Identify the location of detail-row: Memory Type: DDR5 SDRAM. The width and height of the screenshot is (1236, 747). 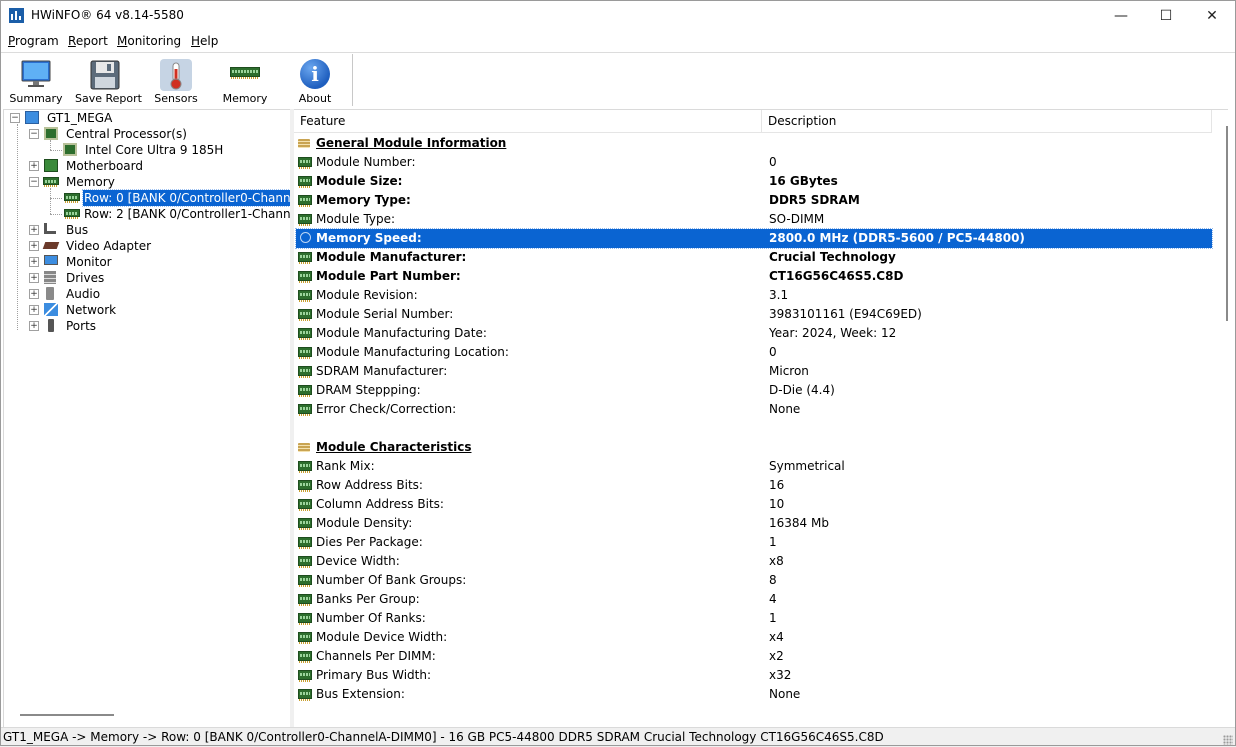
(754, 200).